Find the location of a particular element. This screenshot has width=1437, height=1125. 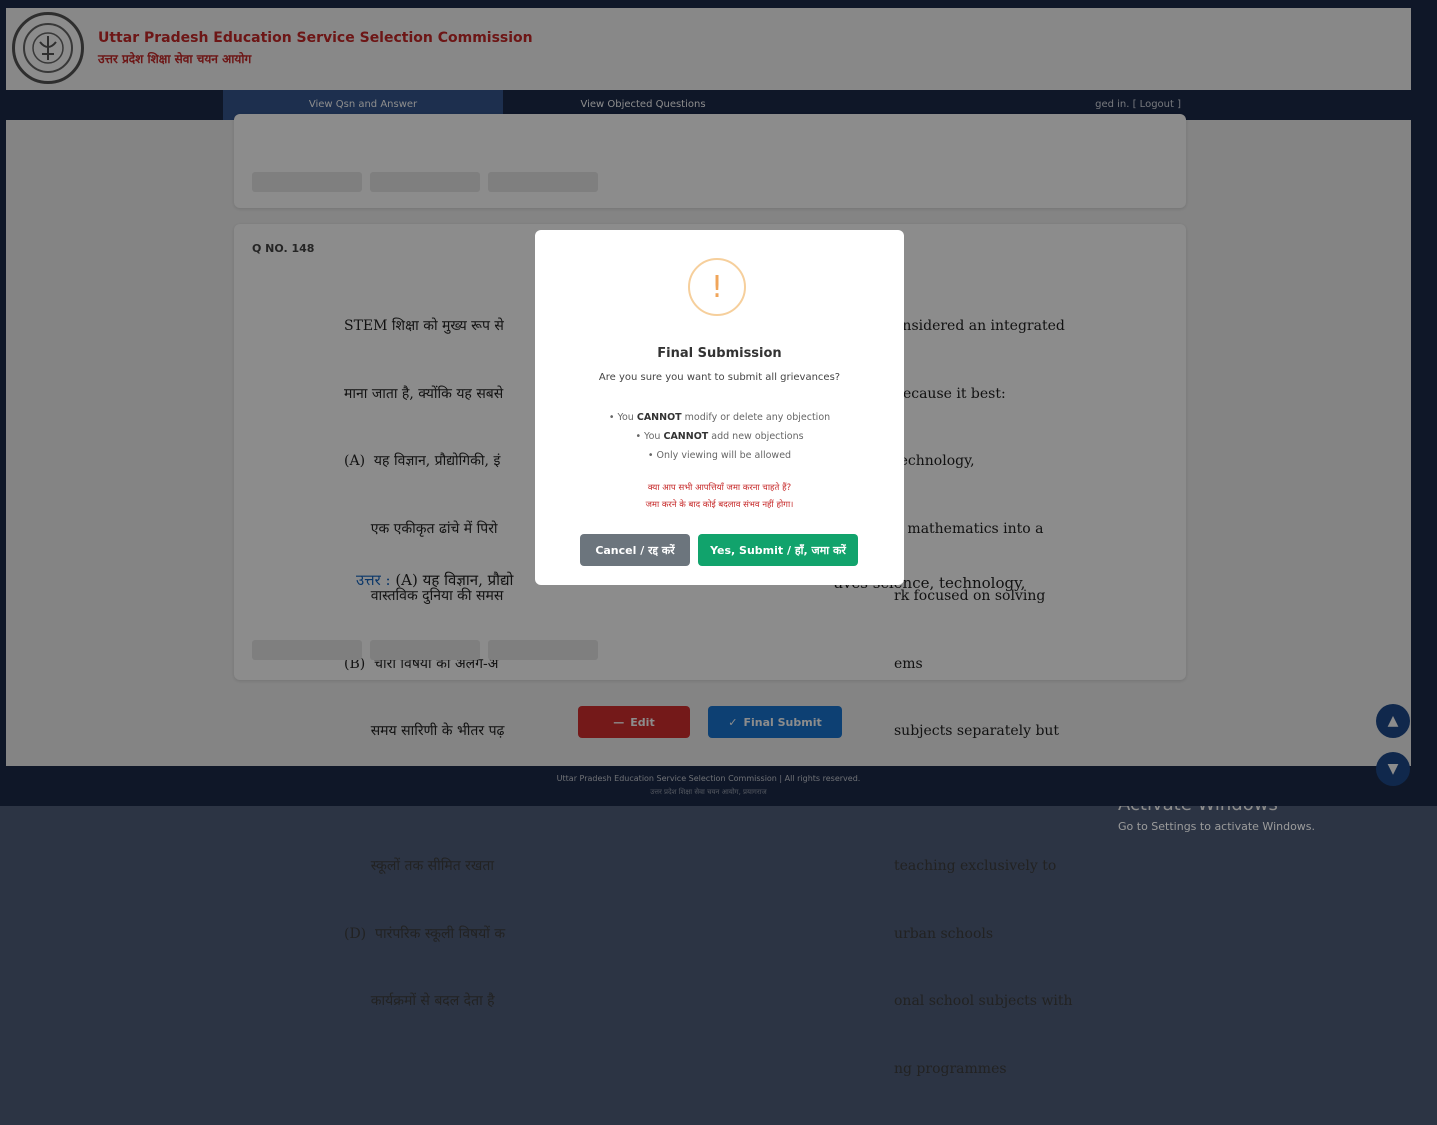

confirm-submit-button: Yes, Submit / हाँ, जमा करें is located at coordinates (778, 550).